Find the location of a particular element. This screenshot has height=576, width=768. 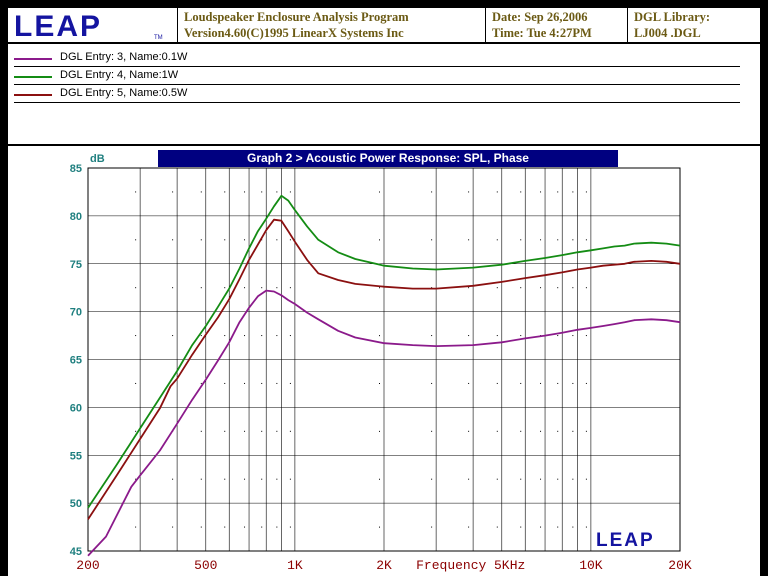

legend-label: DGL Entry: 4, Name:1W is located at coordinates (119, 75).